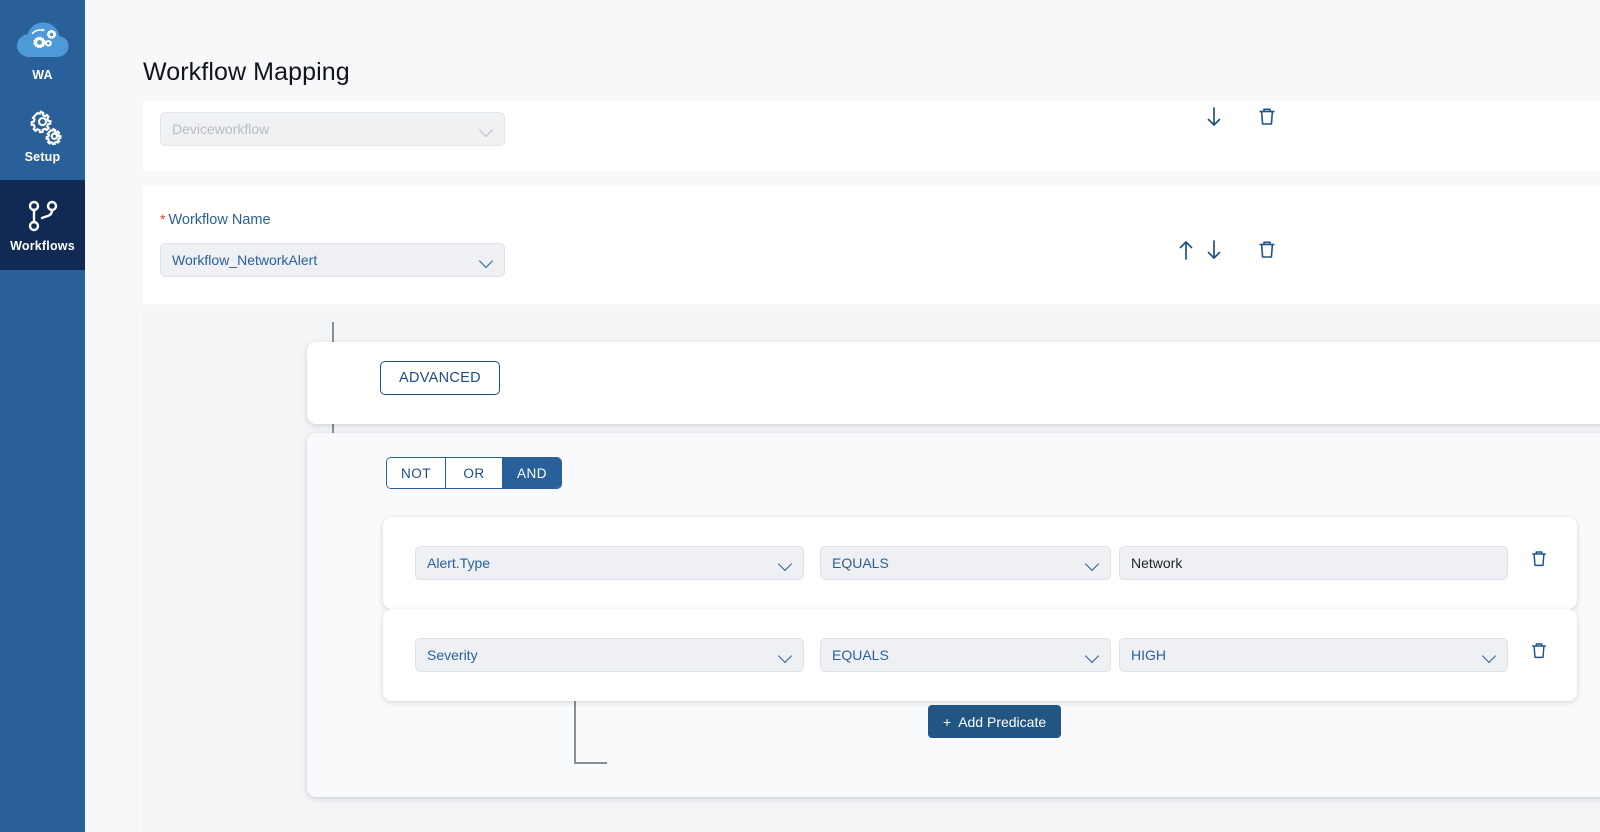 This screenshot has width=1600, height=832. I want to click on predicate-value-input: Network, so click(1313, 563).